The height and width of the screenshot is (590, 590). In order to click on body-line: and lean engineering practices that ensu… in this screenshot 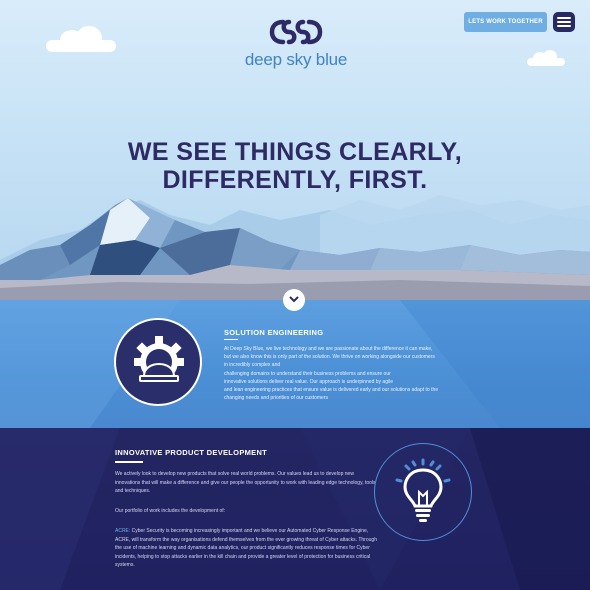, I will do `click(331, 390)`.